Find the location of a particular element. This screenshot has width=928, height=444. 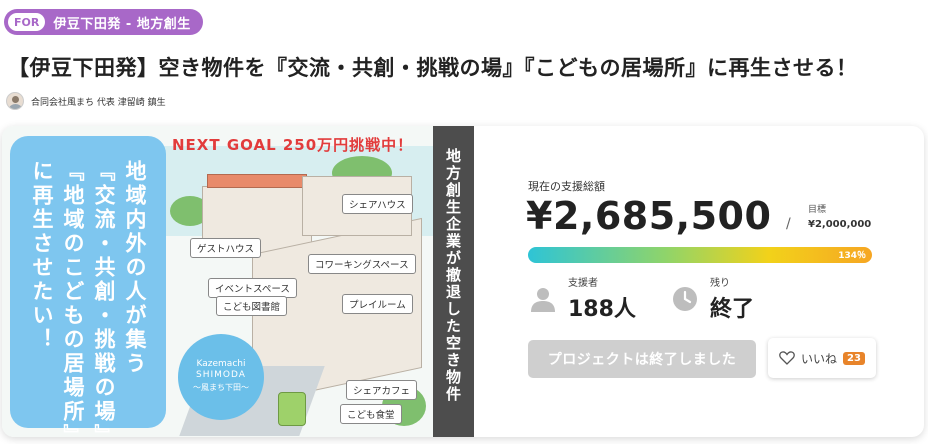

category-tag: FOR 伊豆下田発 - 地方創生 is located at coordinates (103, 22).